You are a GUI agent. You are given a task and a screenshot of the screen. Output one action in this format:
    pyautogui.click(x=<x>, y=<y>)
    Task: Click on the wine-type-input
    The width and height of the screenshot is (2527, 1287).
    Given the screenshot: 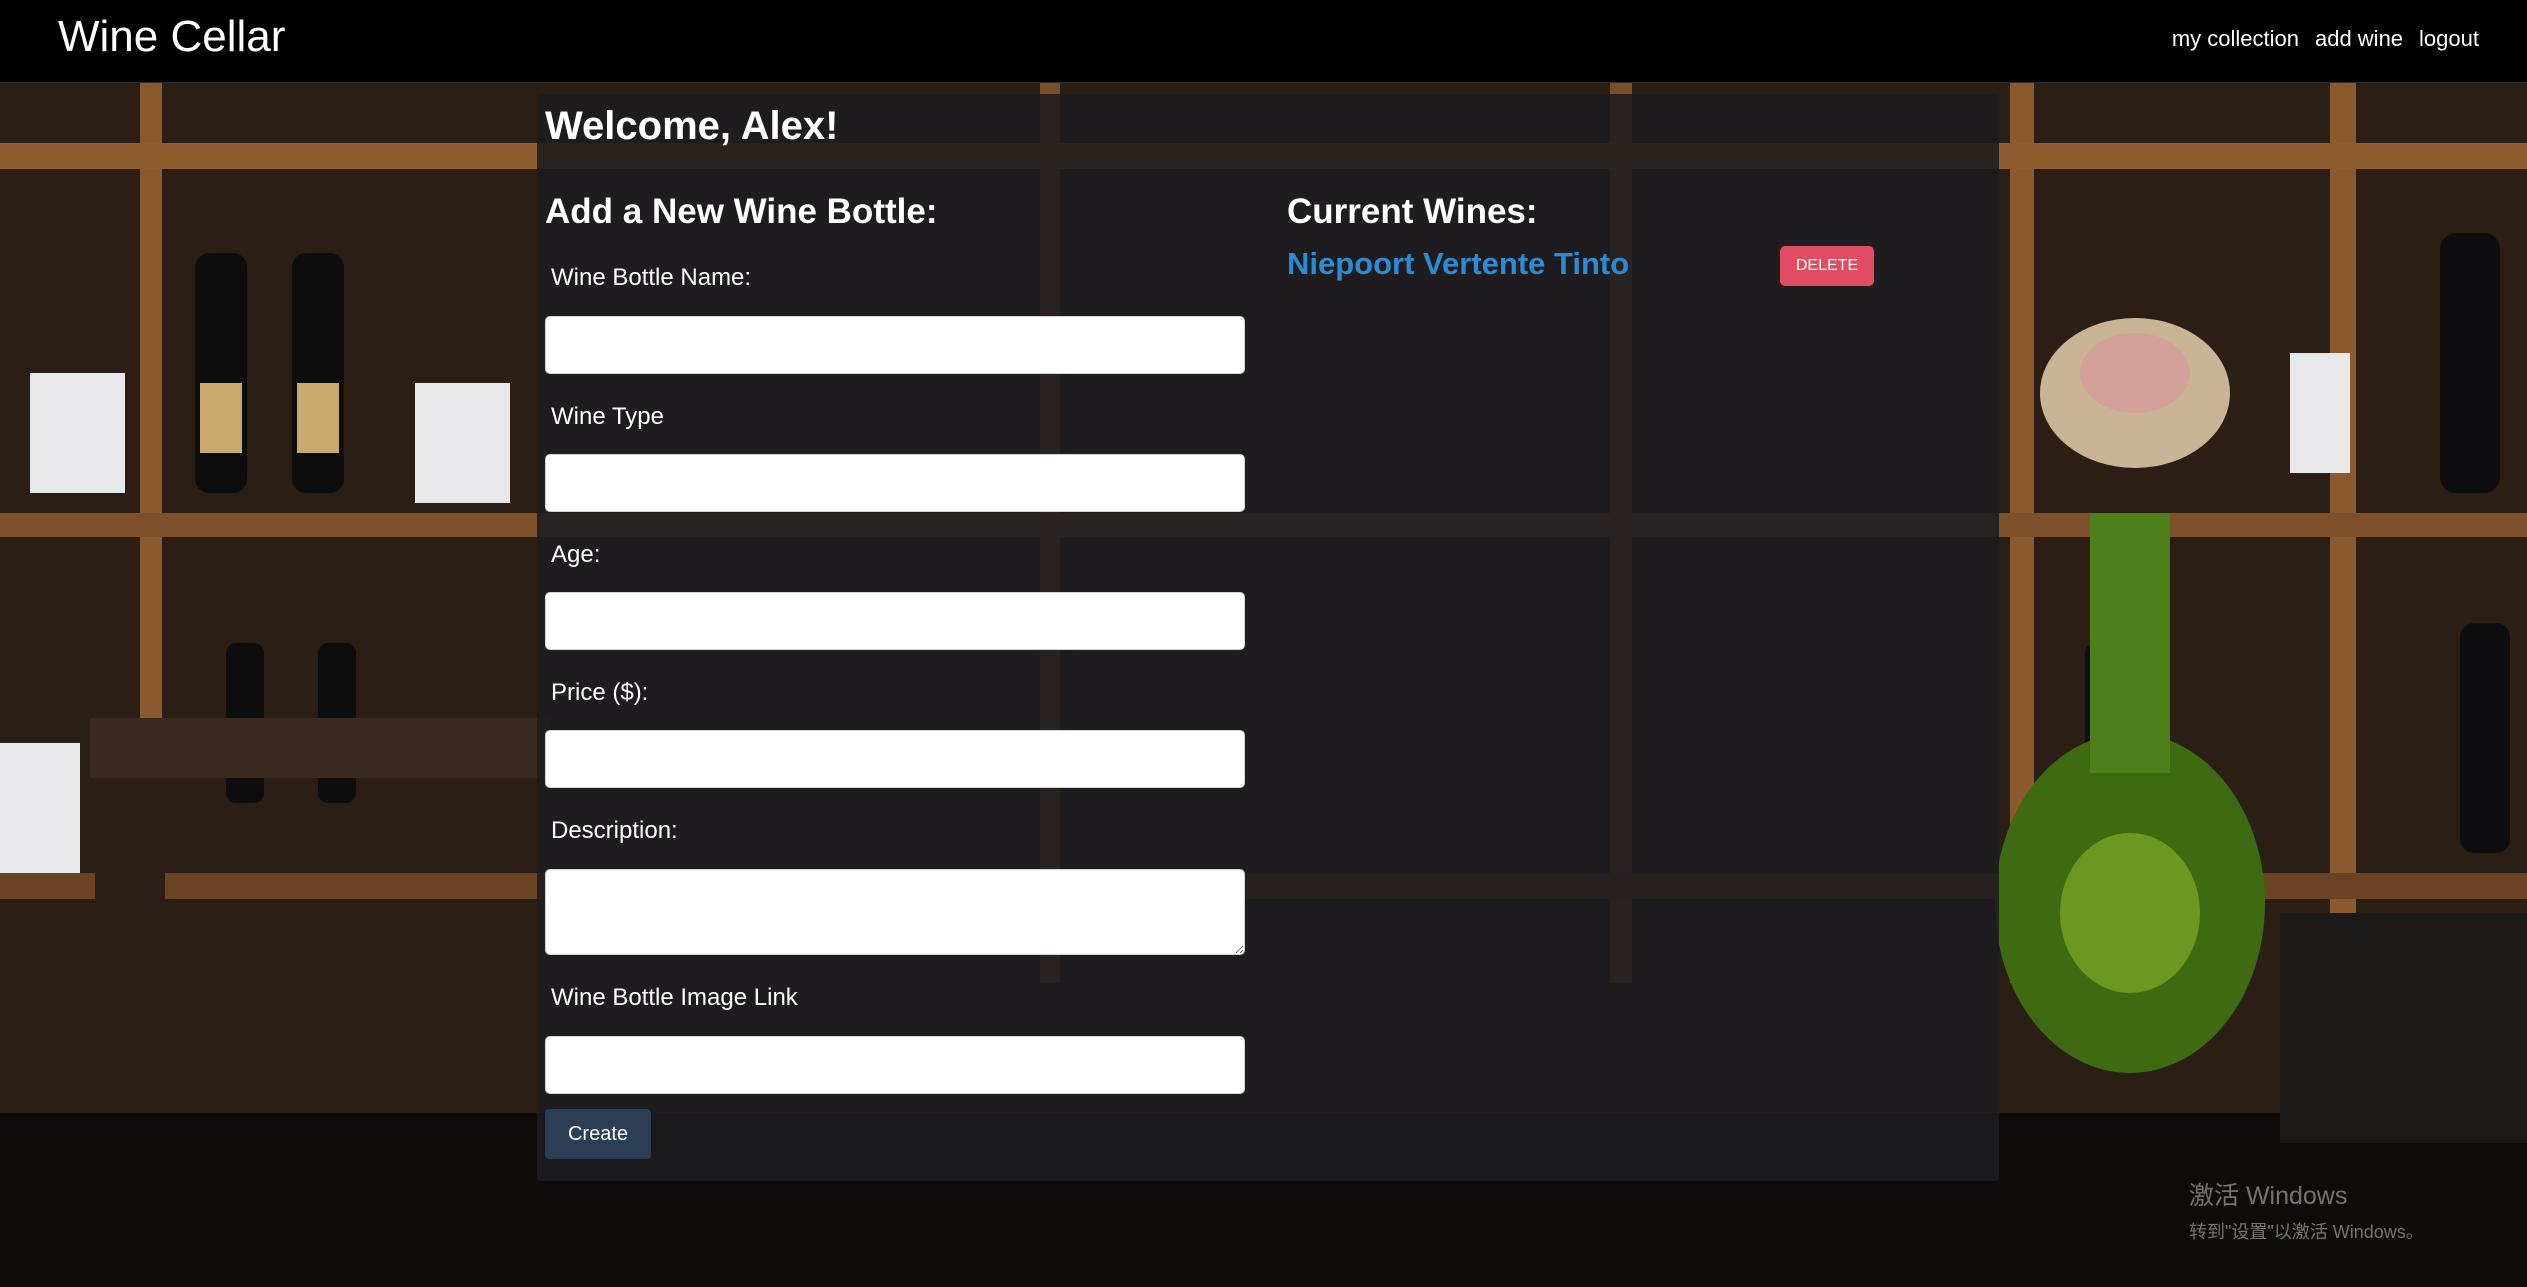 What is the action you would take?
    pyautogui.click(x=895, y=483)
    